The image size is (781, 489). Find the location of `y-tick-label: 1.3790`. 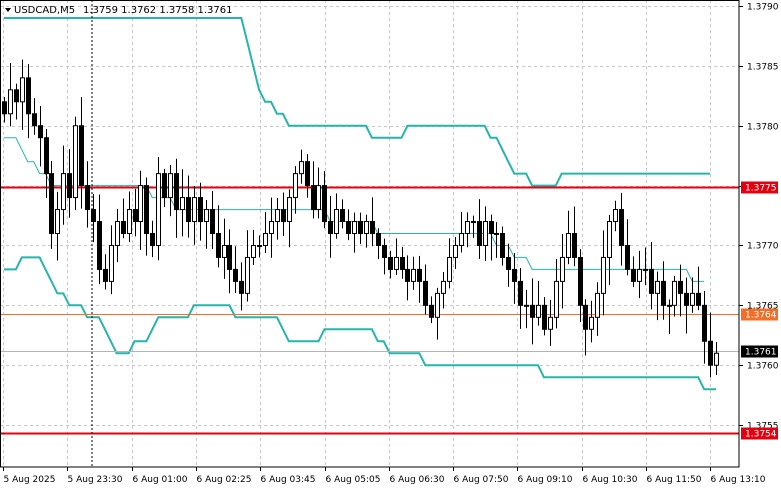

y-tick-label: 1.3790 is located at coordinates (763, 8).